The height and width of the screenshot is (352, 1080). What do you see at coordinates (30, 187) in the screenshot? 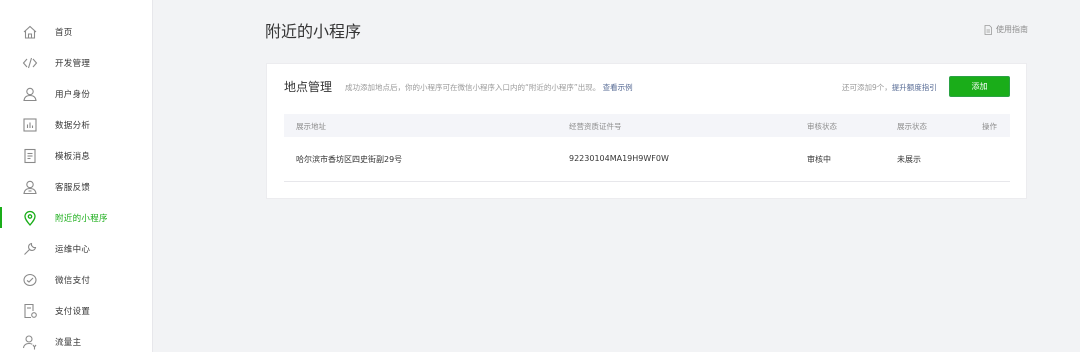
I see `support-icon` at bounding box center [30, 187].